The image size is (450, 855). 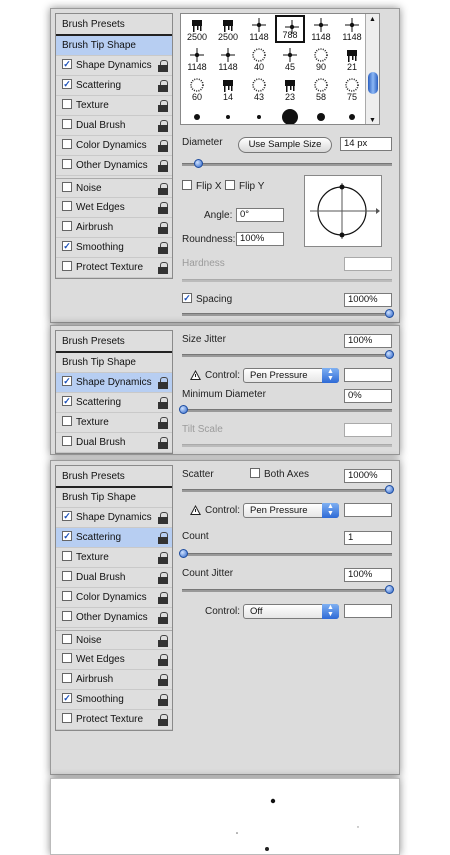 I want to click on color-dynamics-checkbox, so click(x=67, y=144).